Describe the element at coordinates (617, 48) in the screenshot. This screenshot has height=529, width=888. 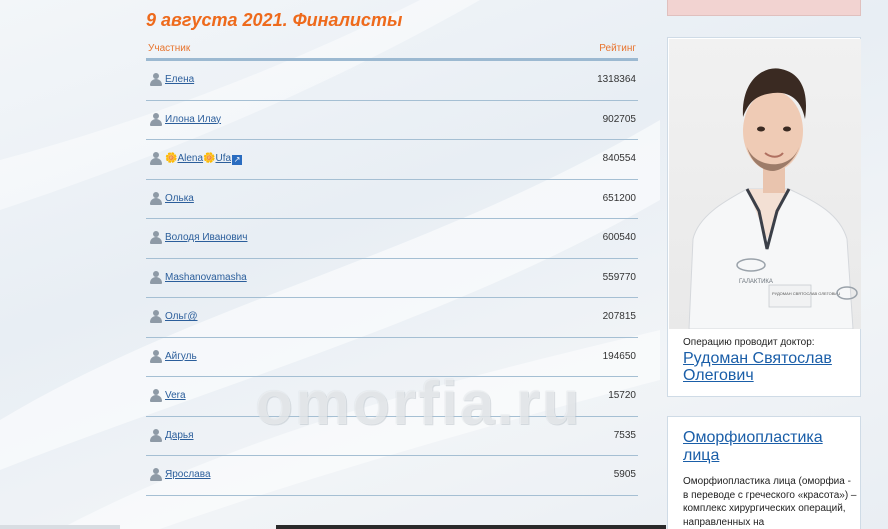
I see `column-header-rating: Рейтинг` at that location.